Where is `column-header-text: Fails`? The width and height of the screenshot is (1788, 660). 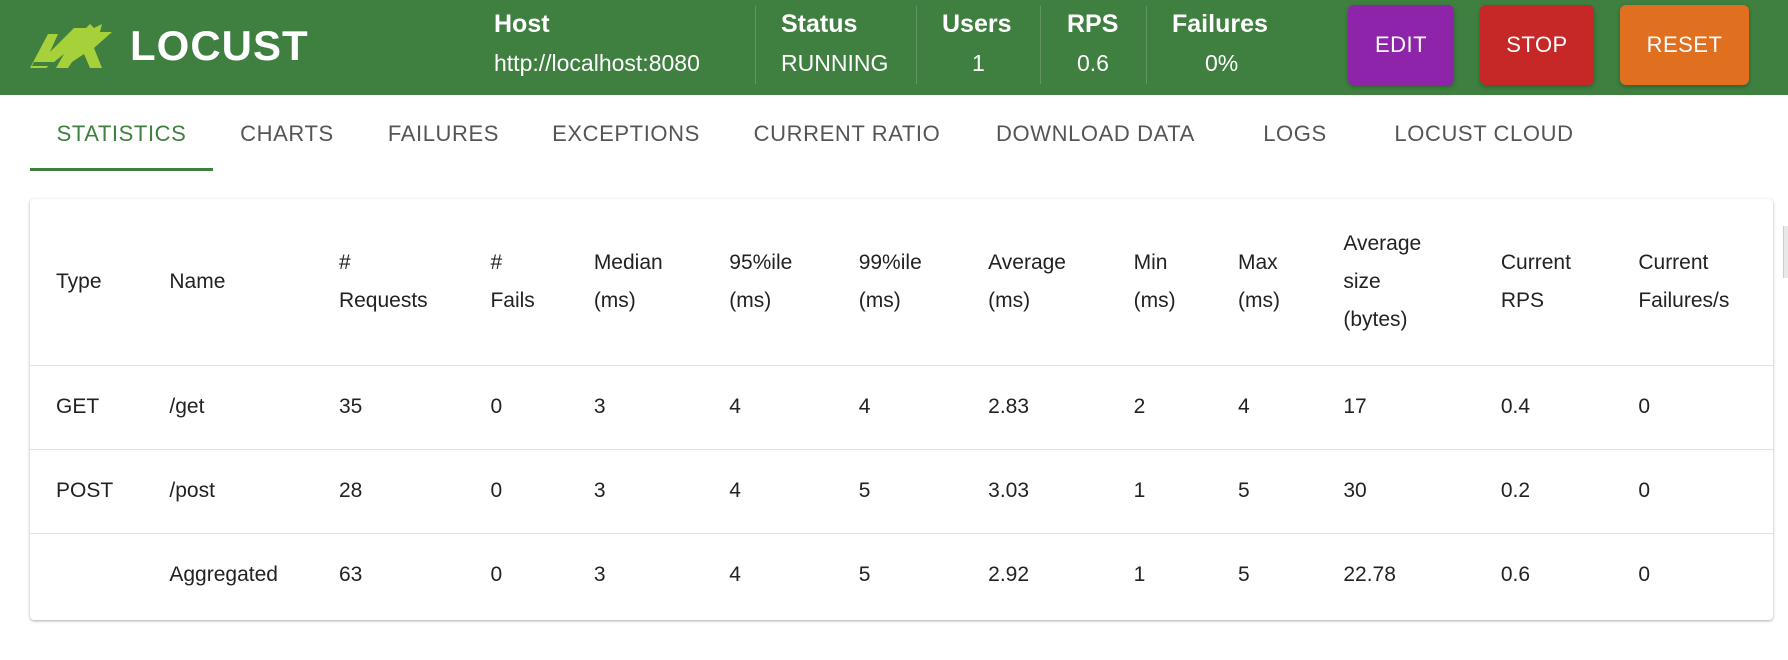 column-header-text: Fails is located at coordinates (512, 300).